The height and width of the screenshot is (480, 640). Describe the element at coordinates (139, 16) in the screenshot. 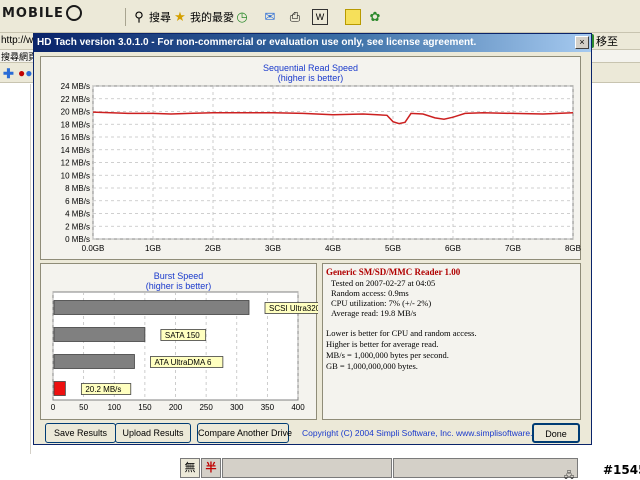

I see `search-icon: ⚲` at that location.